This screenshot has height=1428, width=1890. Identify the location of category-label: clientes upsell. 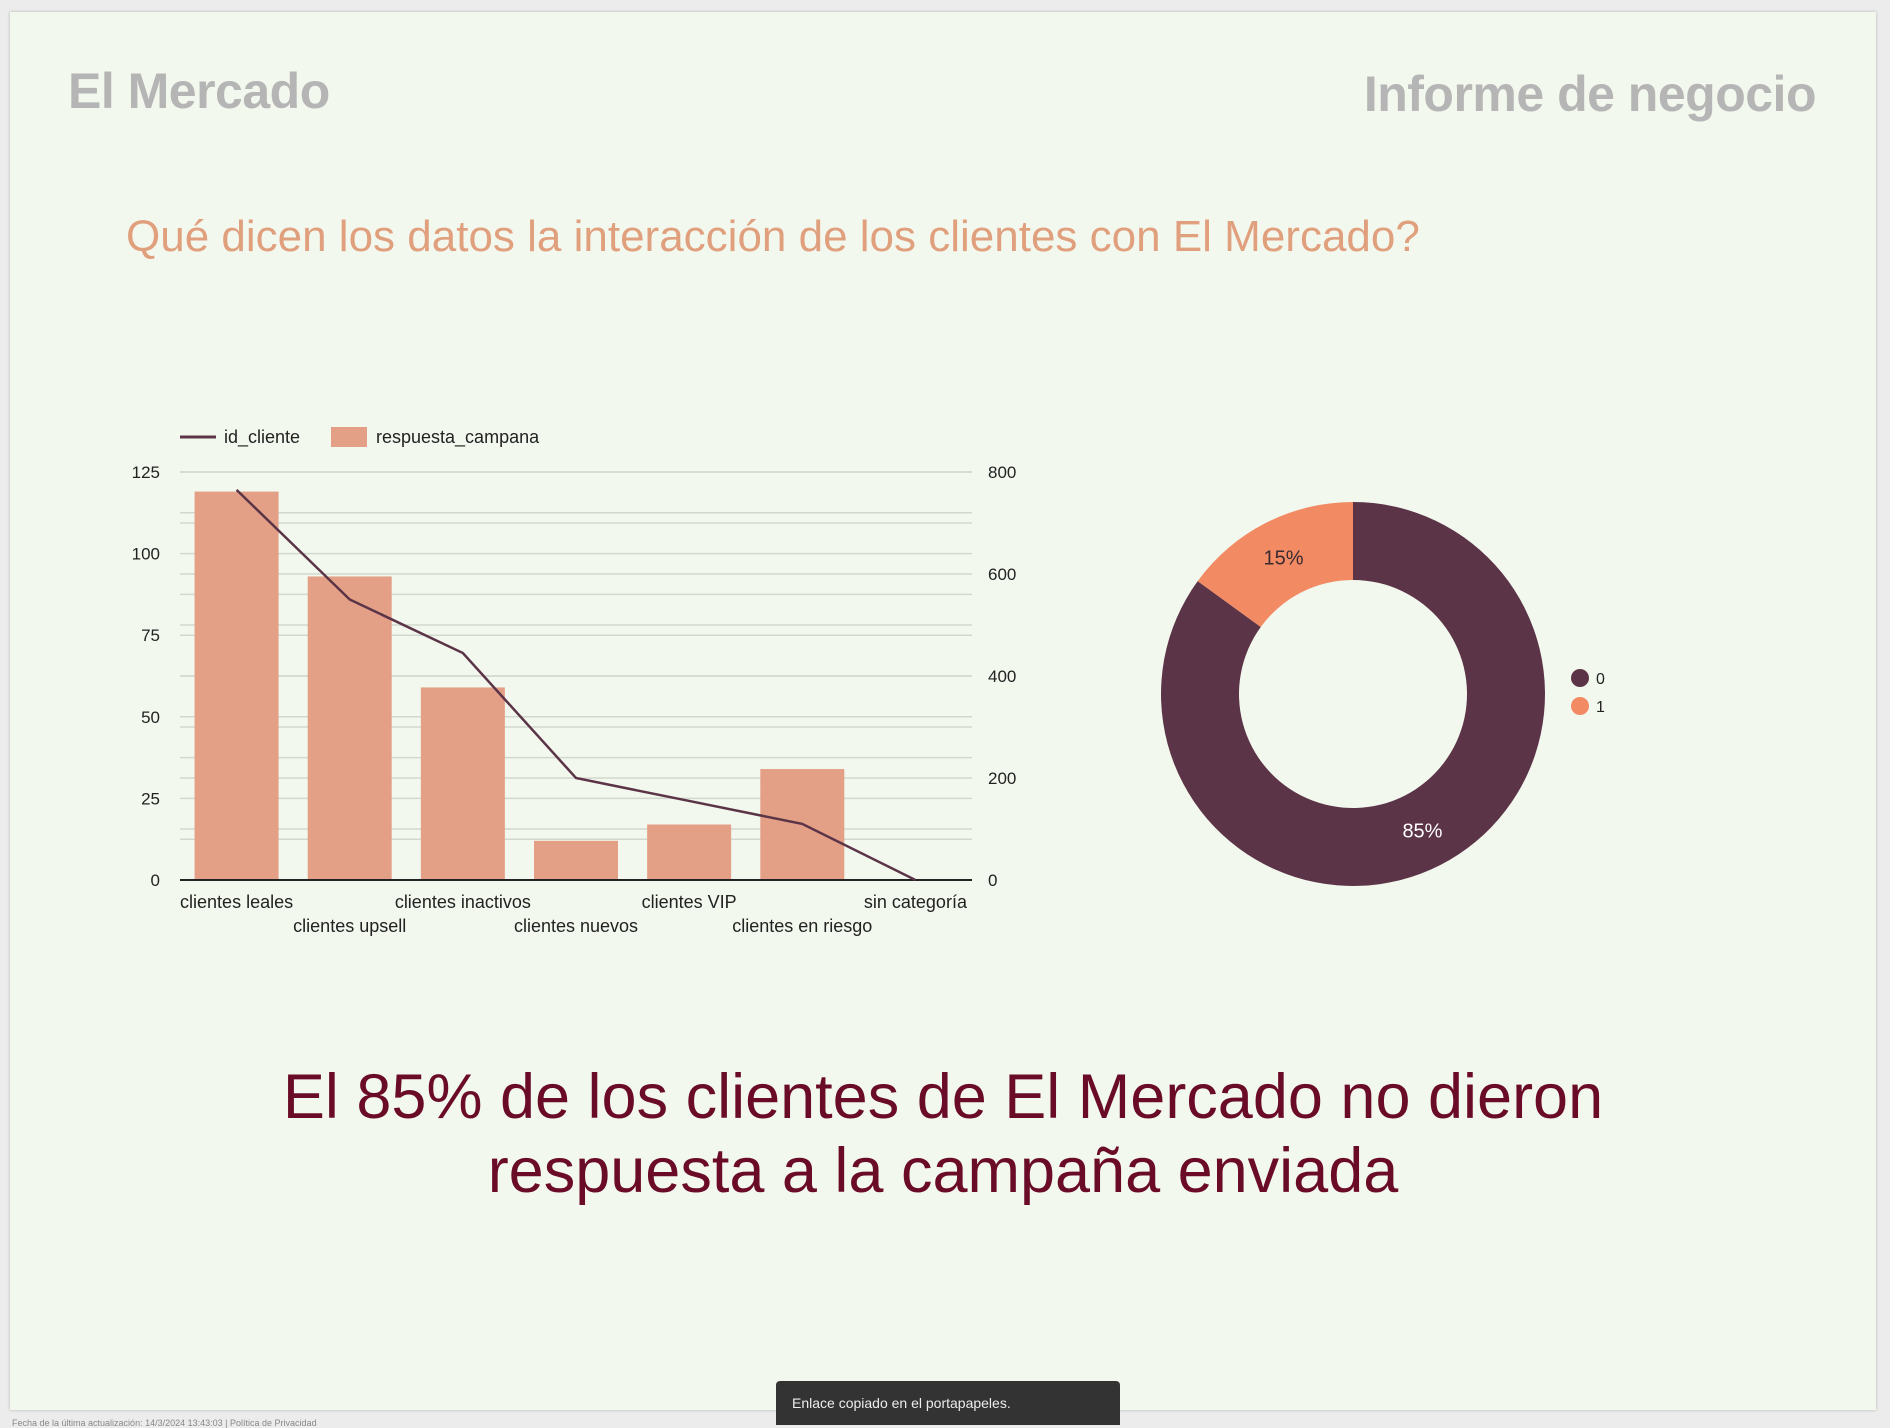
(349, 926).